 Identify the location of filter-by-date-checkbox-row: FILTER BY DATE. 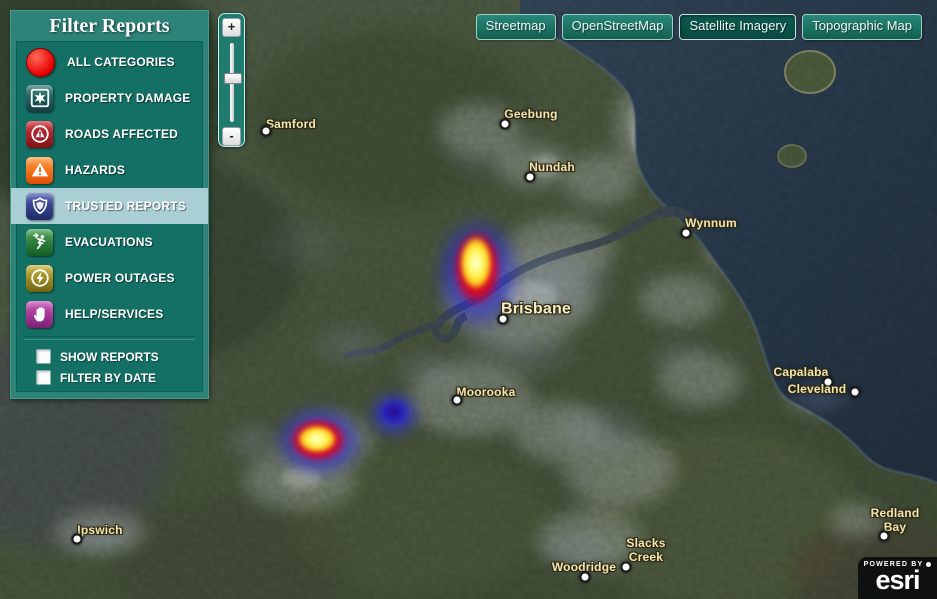
(109, 377).